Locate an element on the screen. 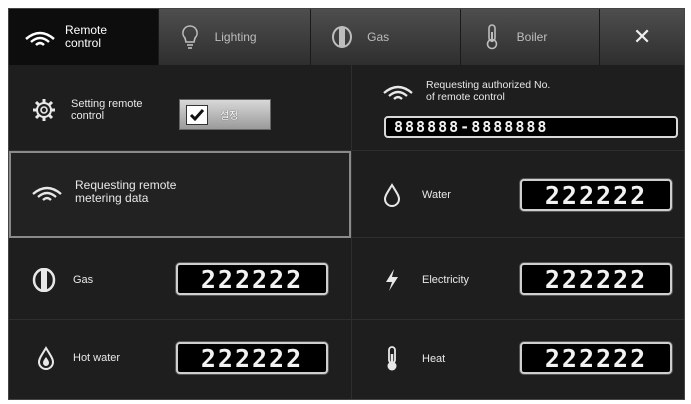 The width and height of the screenshot is (691, 404). electricity-meter-panel: Electricity 222222 is located at coordinates (517, 279).